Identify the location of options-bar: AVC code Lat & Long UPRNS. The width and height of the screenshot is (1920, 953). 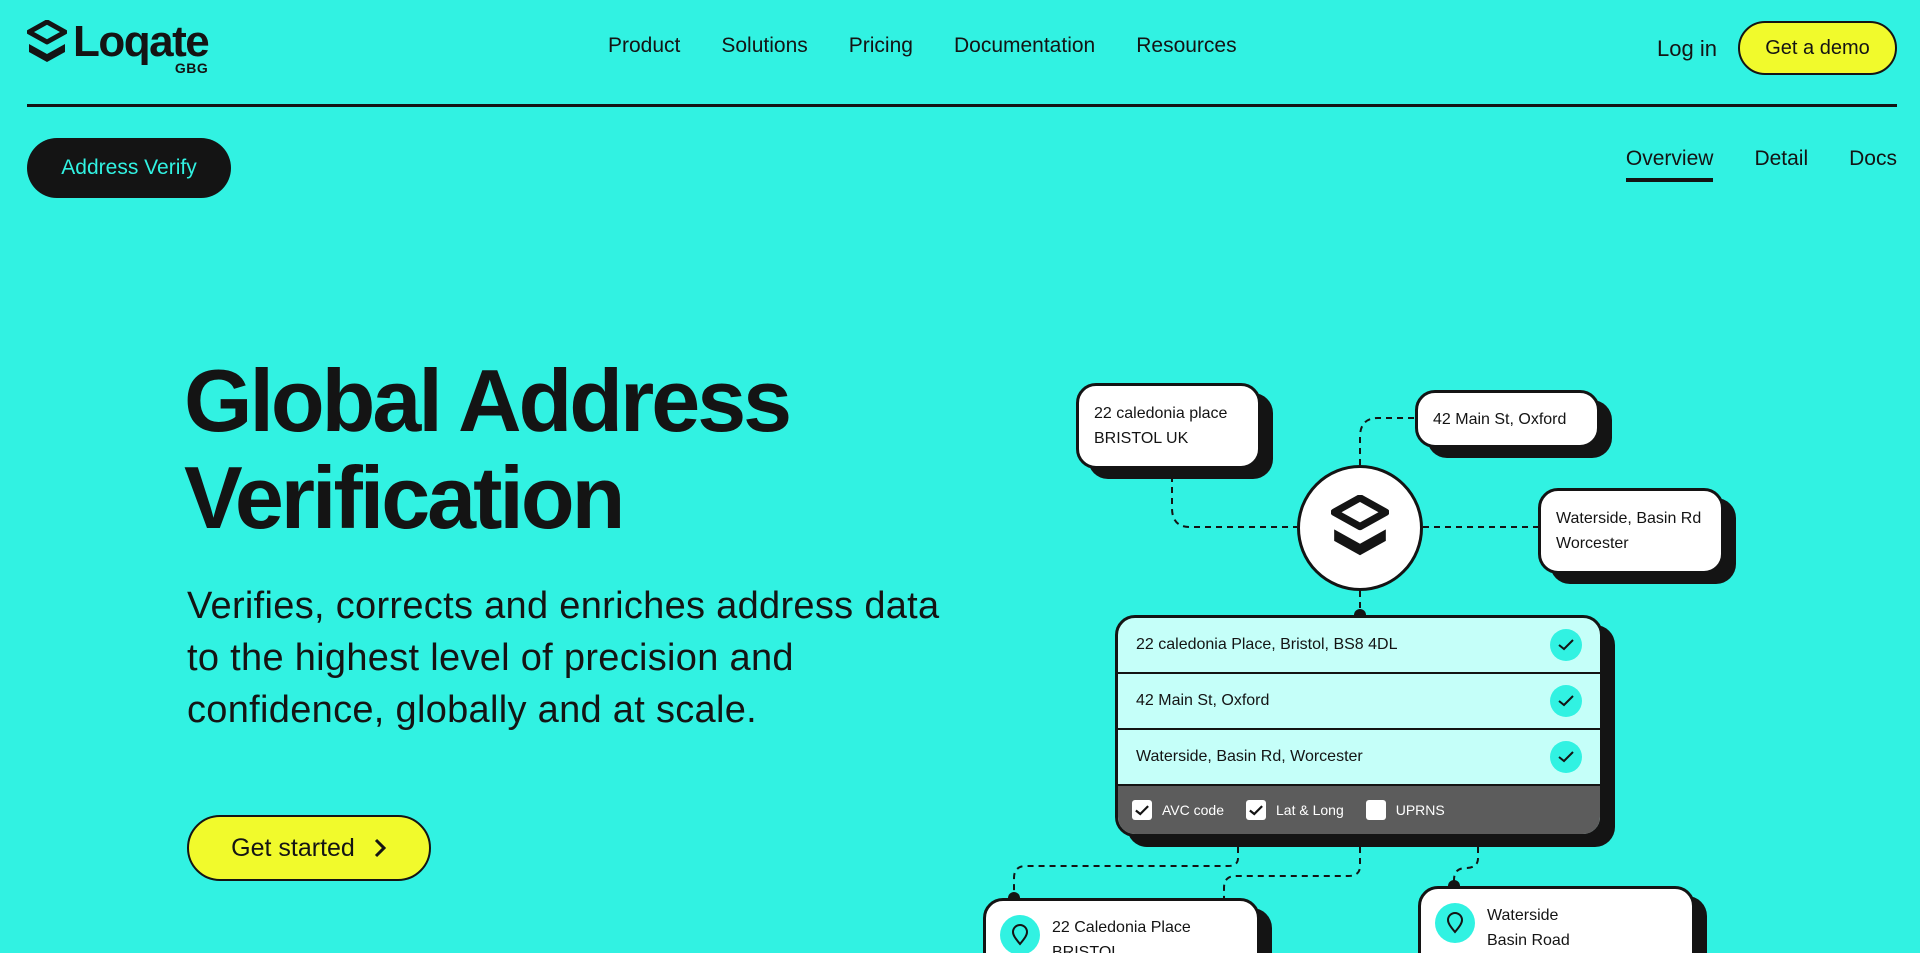
(1359, 810).